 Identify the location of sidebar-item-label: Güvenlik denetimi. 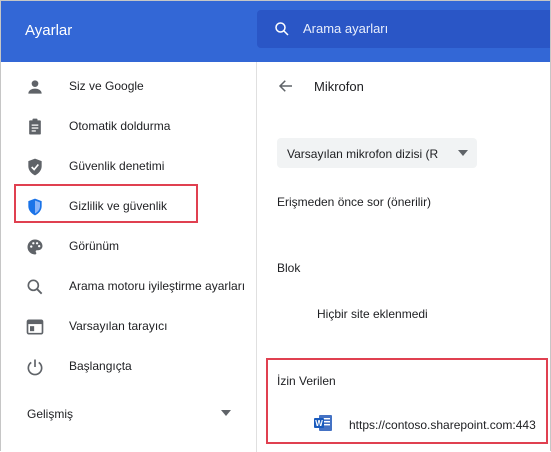
(117, 166).